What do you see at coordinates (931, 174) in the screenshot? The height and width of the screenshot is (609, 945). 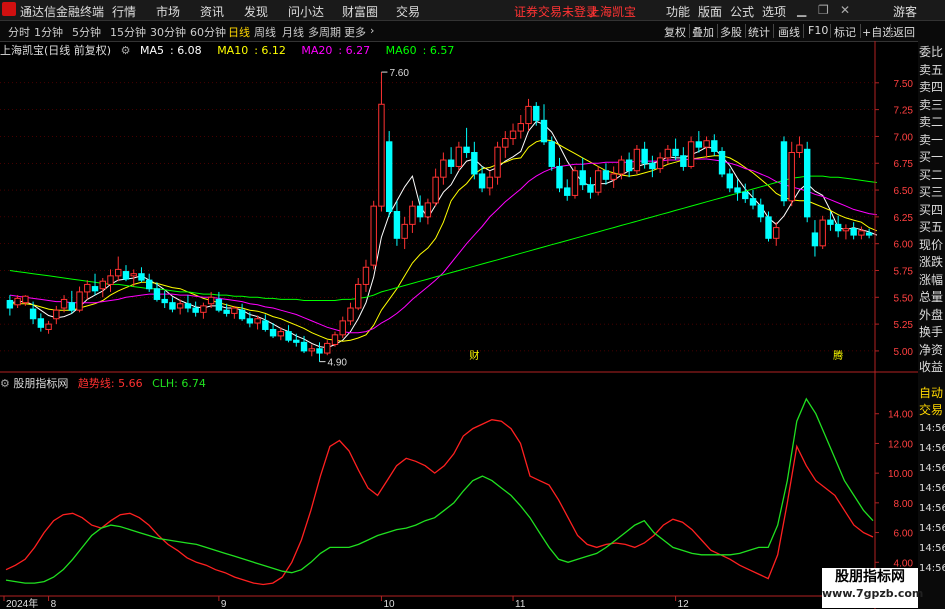 I see `side-label: 买二` at bounding box center [931, 174].